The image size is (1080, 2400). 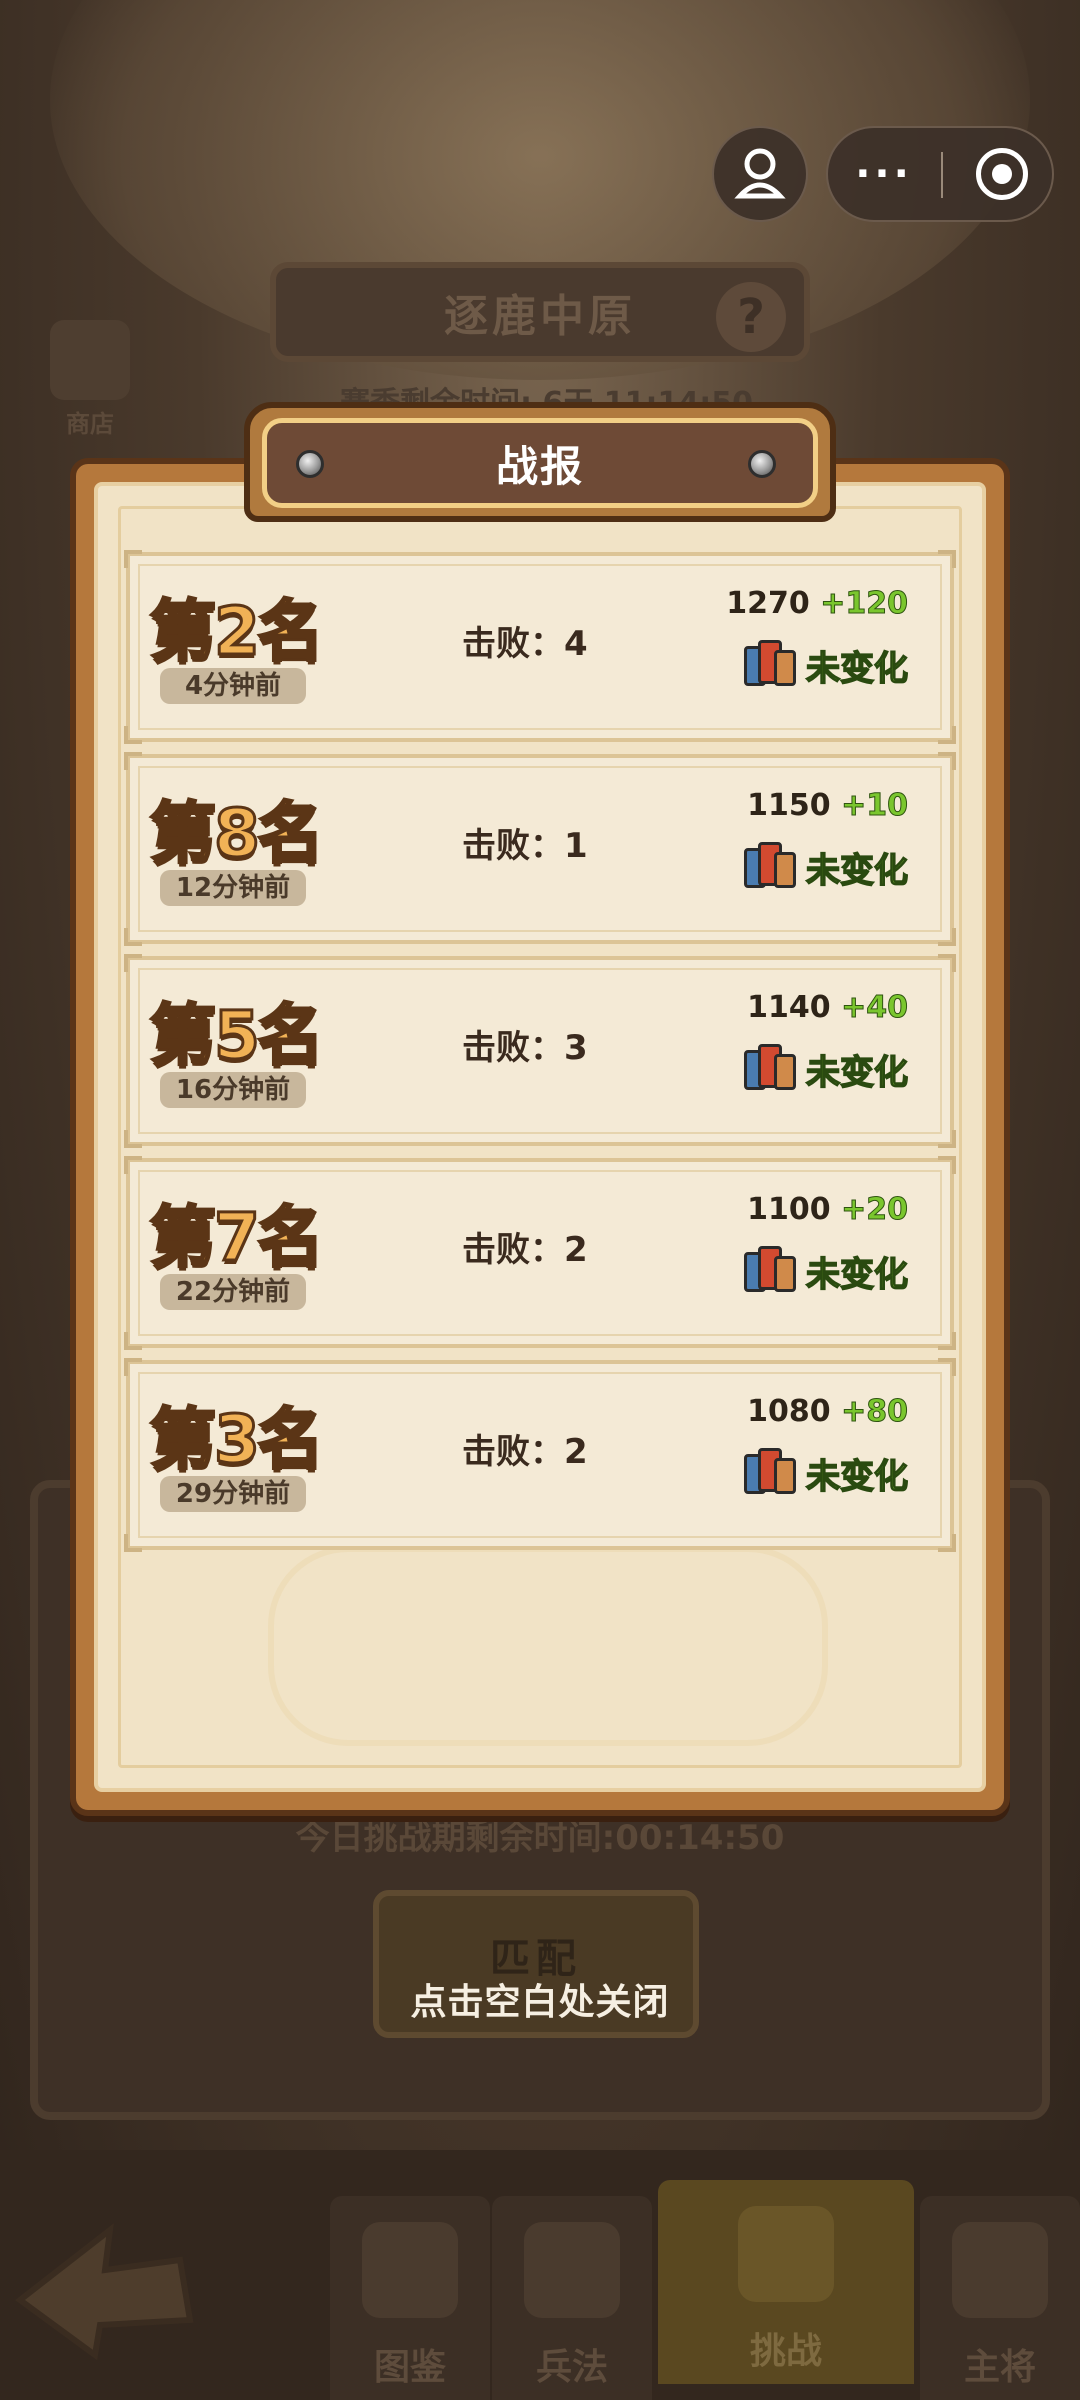 I want to click on report-row: 第8名 12分钟前 击败：1 1150 +10 未变化, so click(x=540, y=849).